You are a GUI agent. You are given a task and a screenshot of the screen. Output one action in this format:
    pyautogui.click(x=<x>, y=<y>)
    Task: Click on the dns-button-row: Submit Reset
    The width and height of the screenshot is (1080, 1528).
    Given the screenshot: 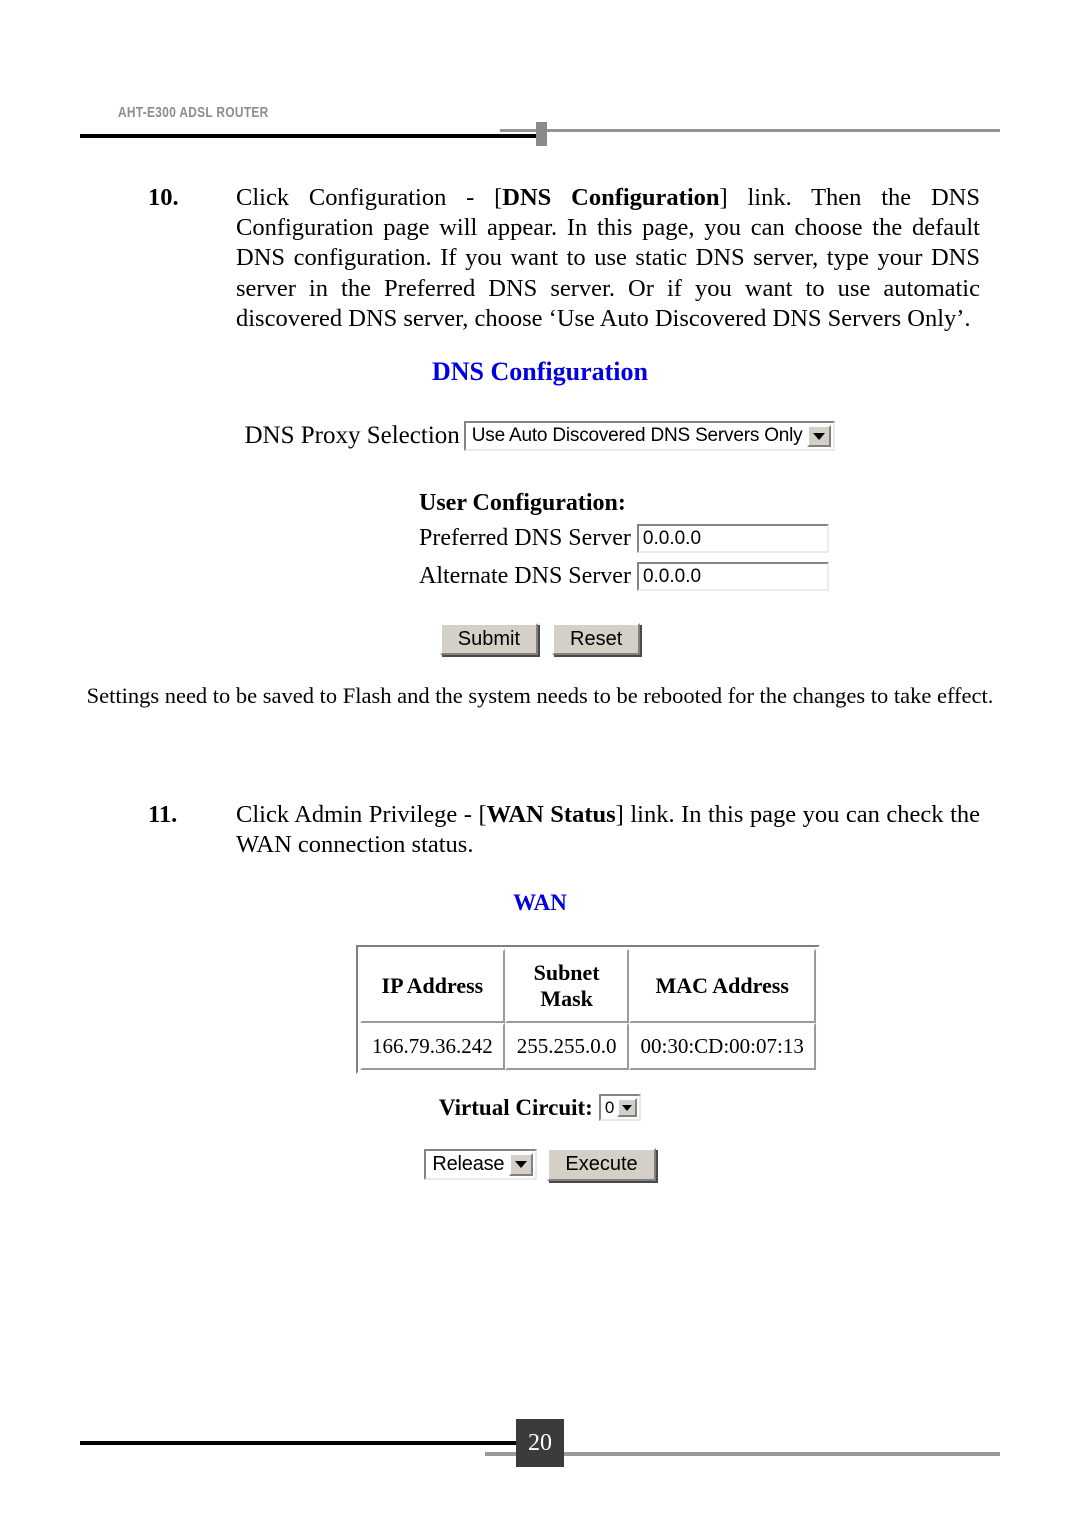 What is the action you would take?
    pyautogui.click(x=540, y=639)
    